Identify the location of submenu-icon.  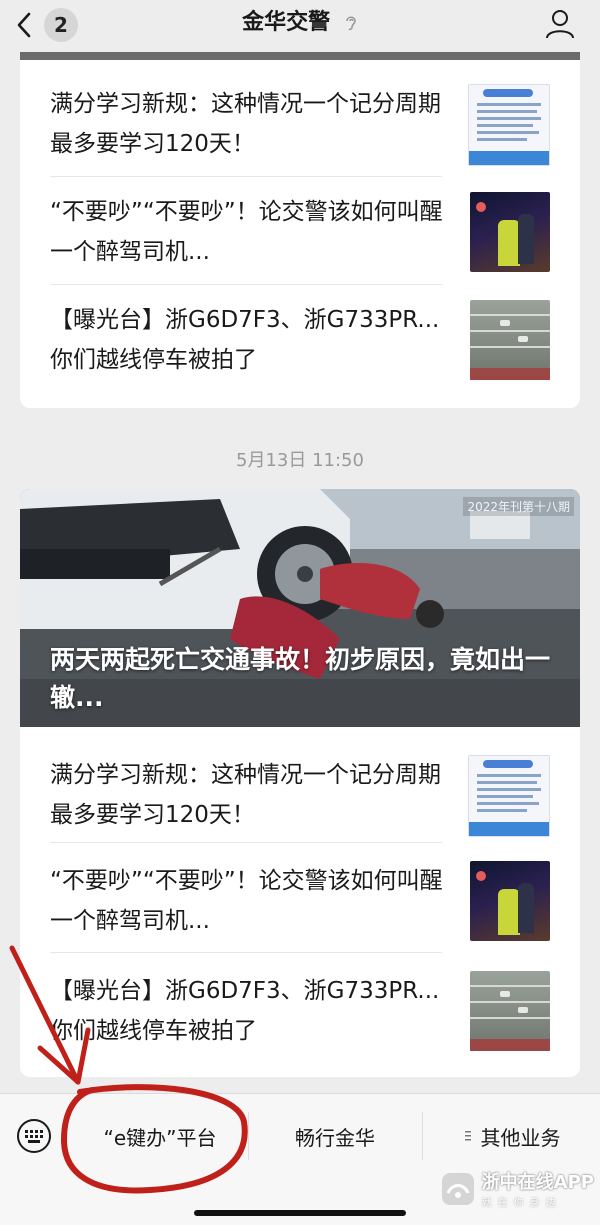
(467, 1136).